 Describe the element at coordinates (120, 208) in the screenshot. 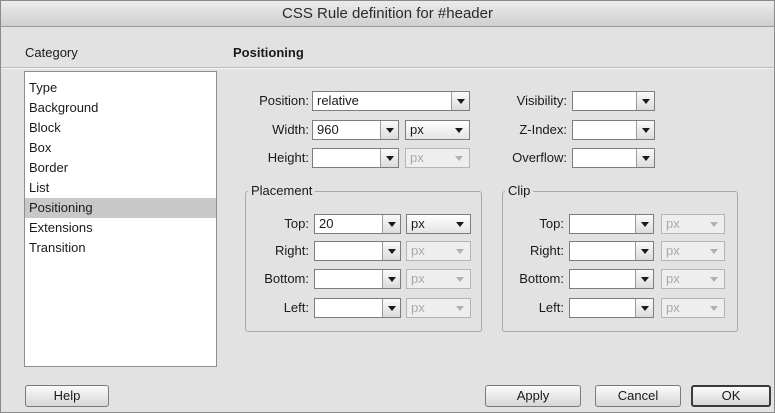

I see `category-item-positioning: Positioning` at that location.